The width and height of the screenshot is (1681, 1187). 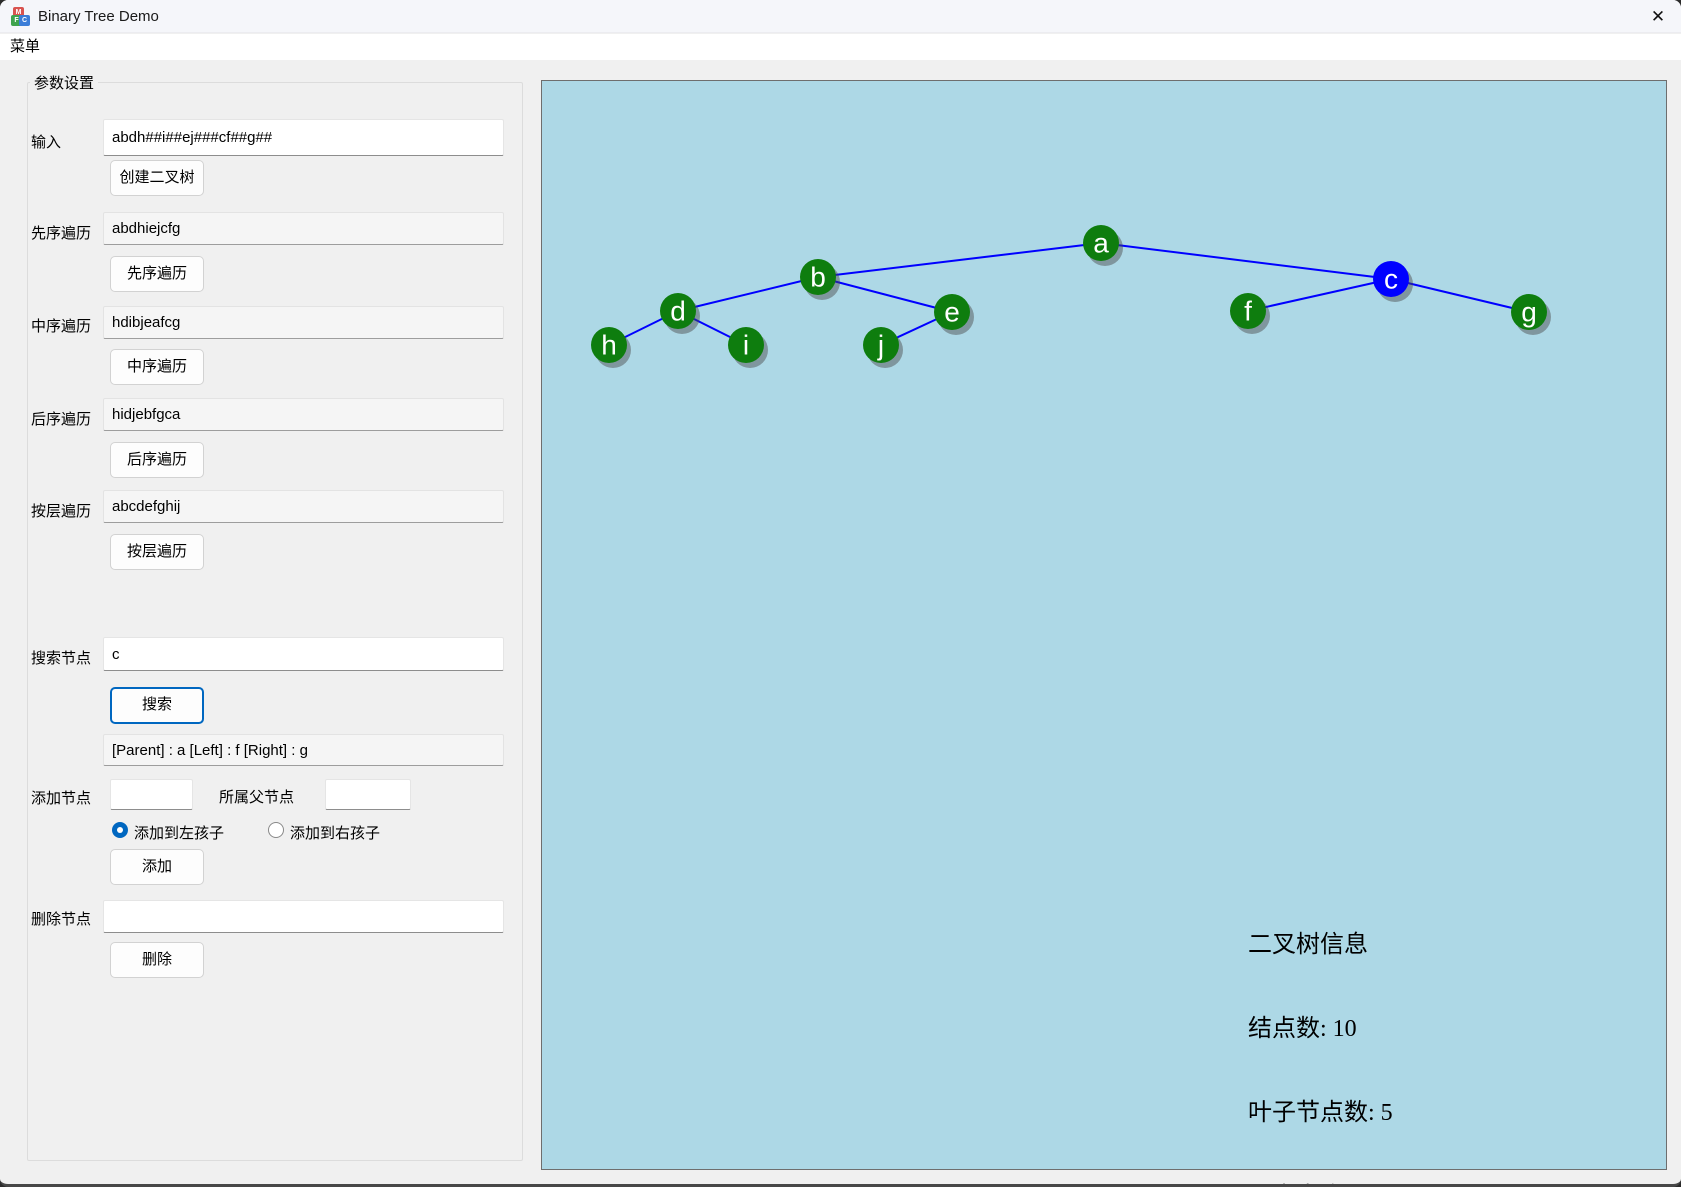 I want to click on tree-info-leaf-count: 叶子节点数: 5, so click(x=1320, y=1113).